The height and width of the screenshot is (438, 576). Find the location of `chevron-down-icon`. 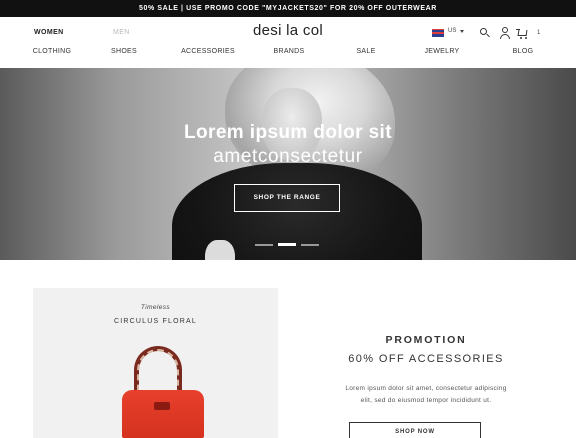

chevron-down-icon is located at coordinates (462, 31).